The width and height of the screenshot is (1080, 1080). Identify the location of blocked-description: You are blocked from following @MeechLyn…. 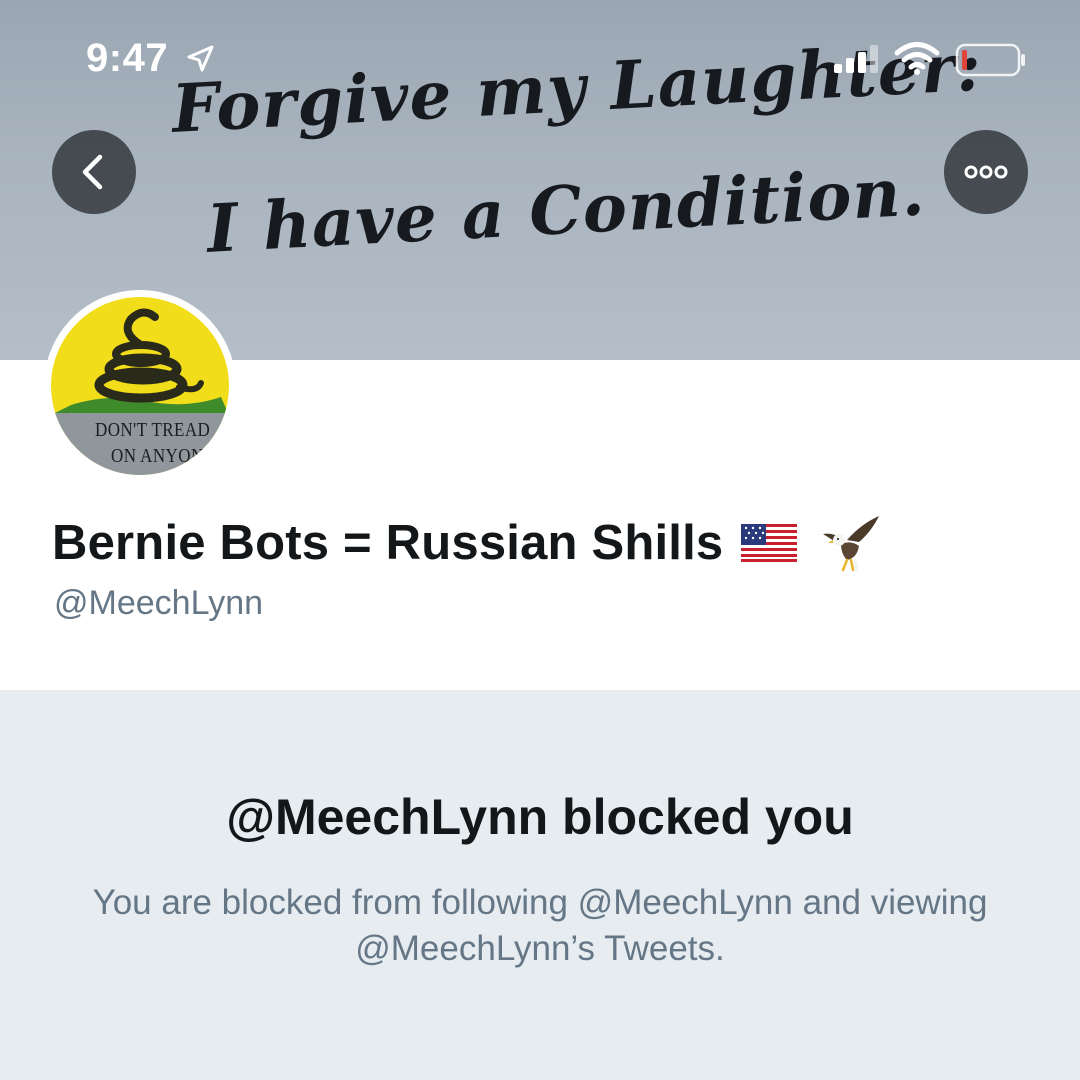
(540, 925).